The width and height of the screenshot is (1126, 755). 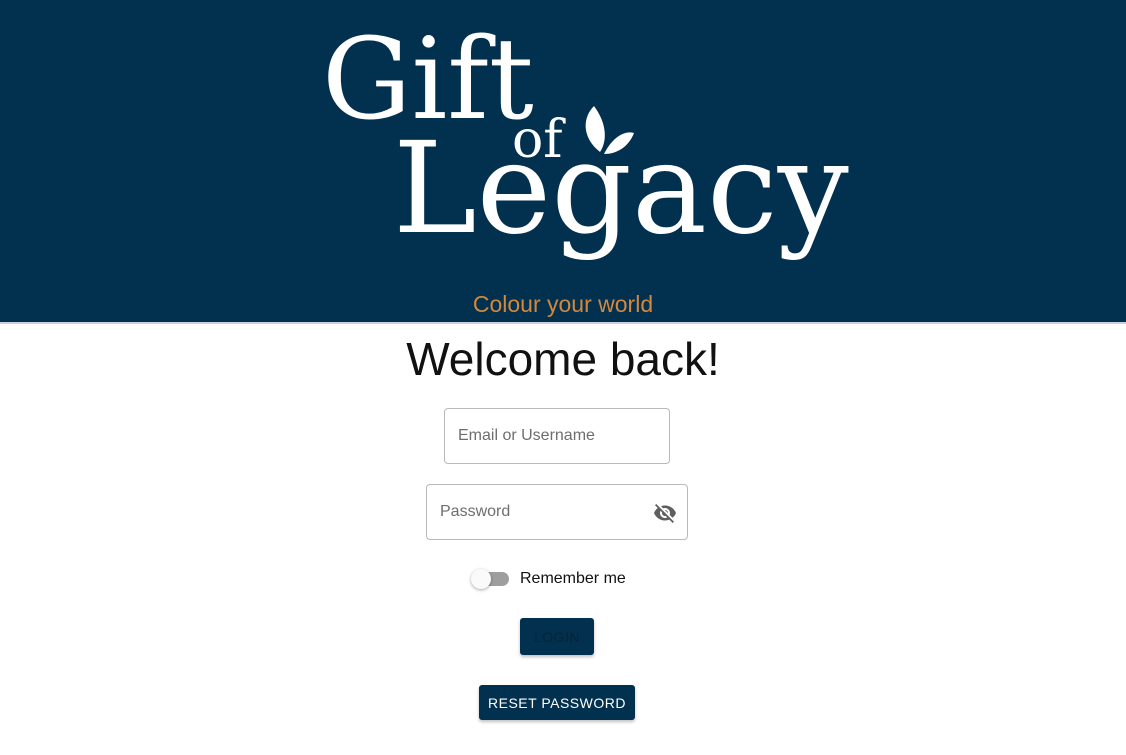 I want to click on email-input, so click(x=558, y=436).